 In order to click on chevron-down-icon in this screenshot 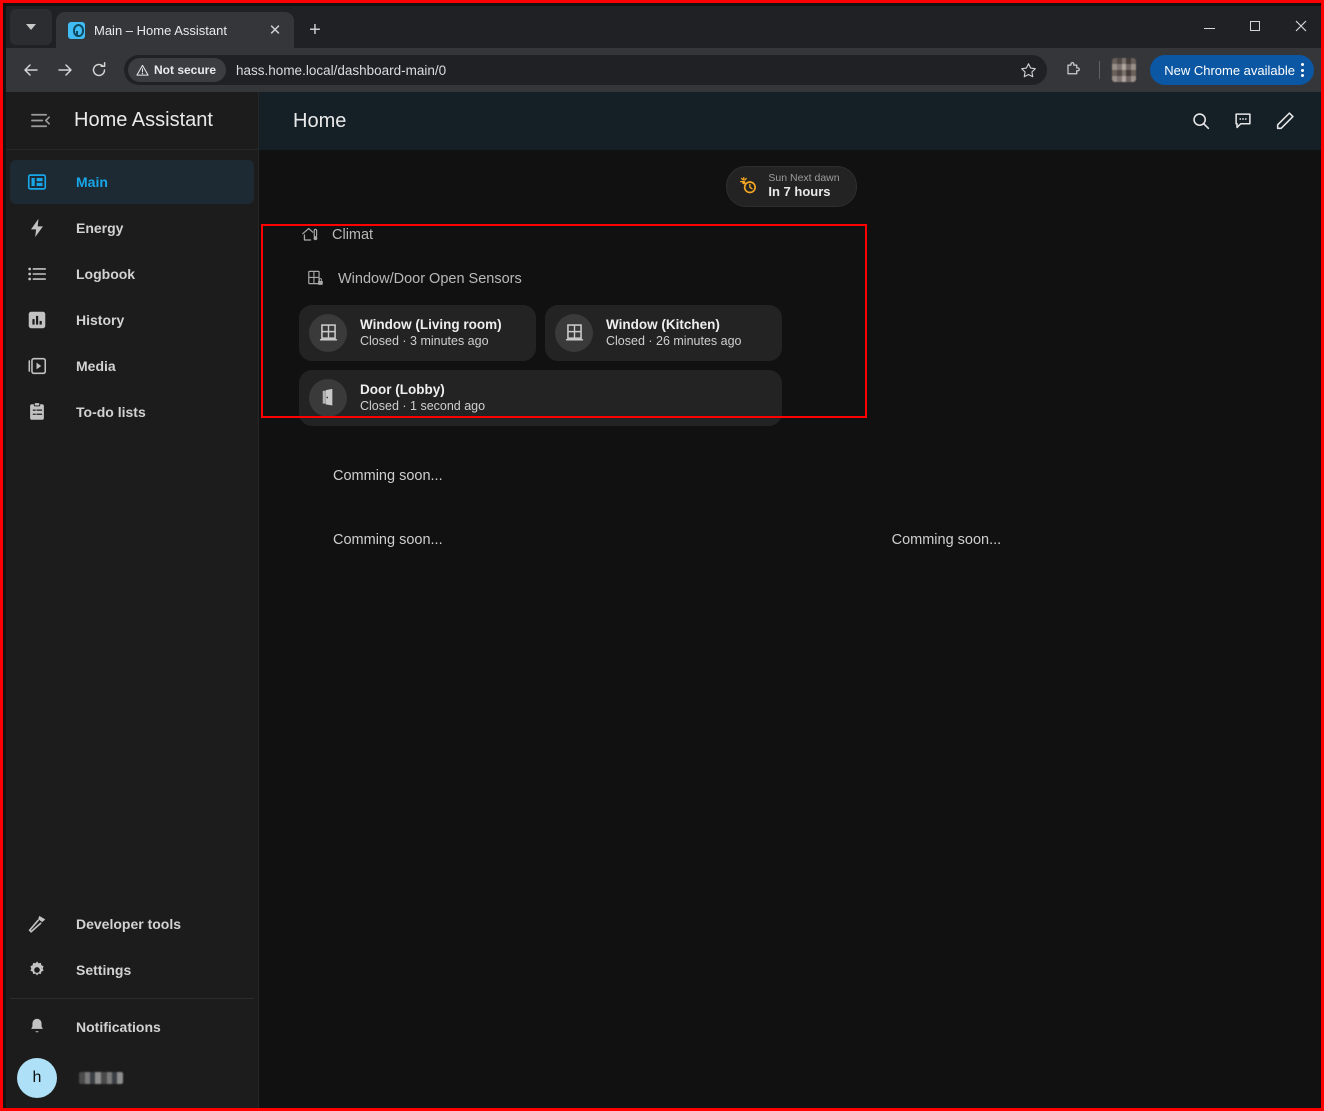, I will do `click(31, 27)`.